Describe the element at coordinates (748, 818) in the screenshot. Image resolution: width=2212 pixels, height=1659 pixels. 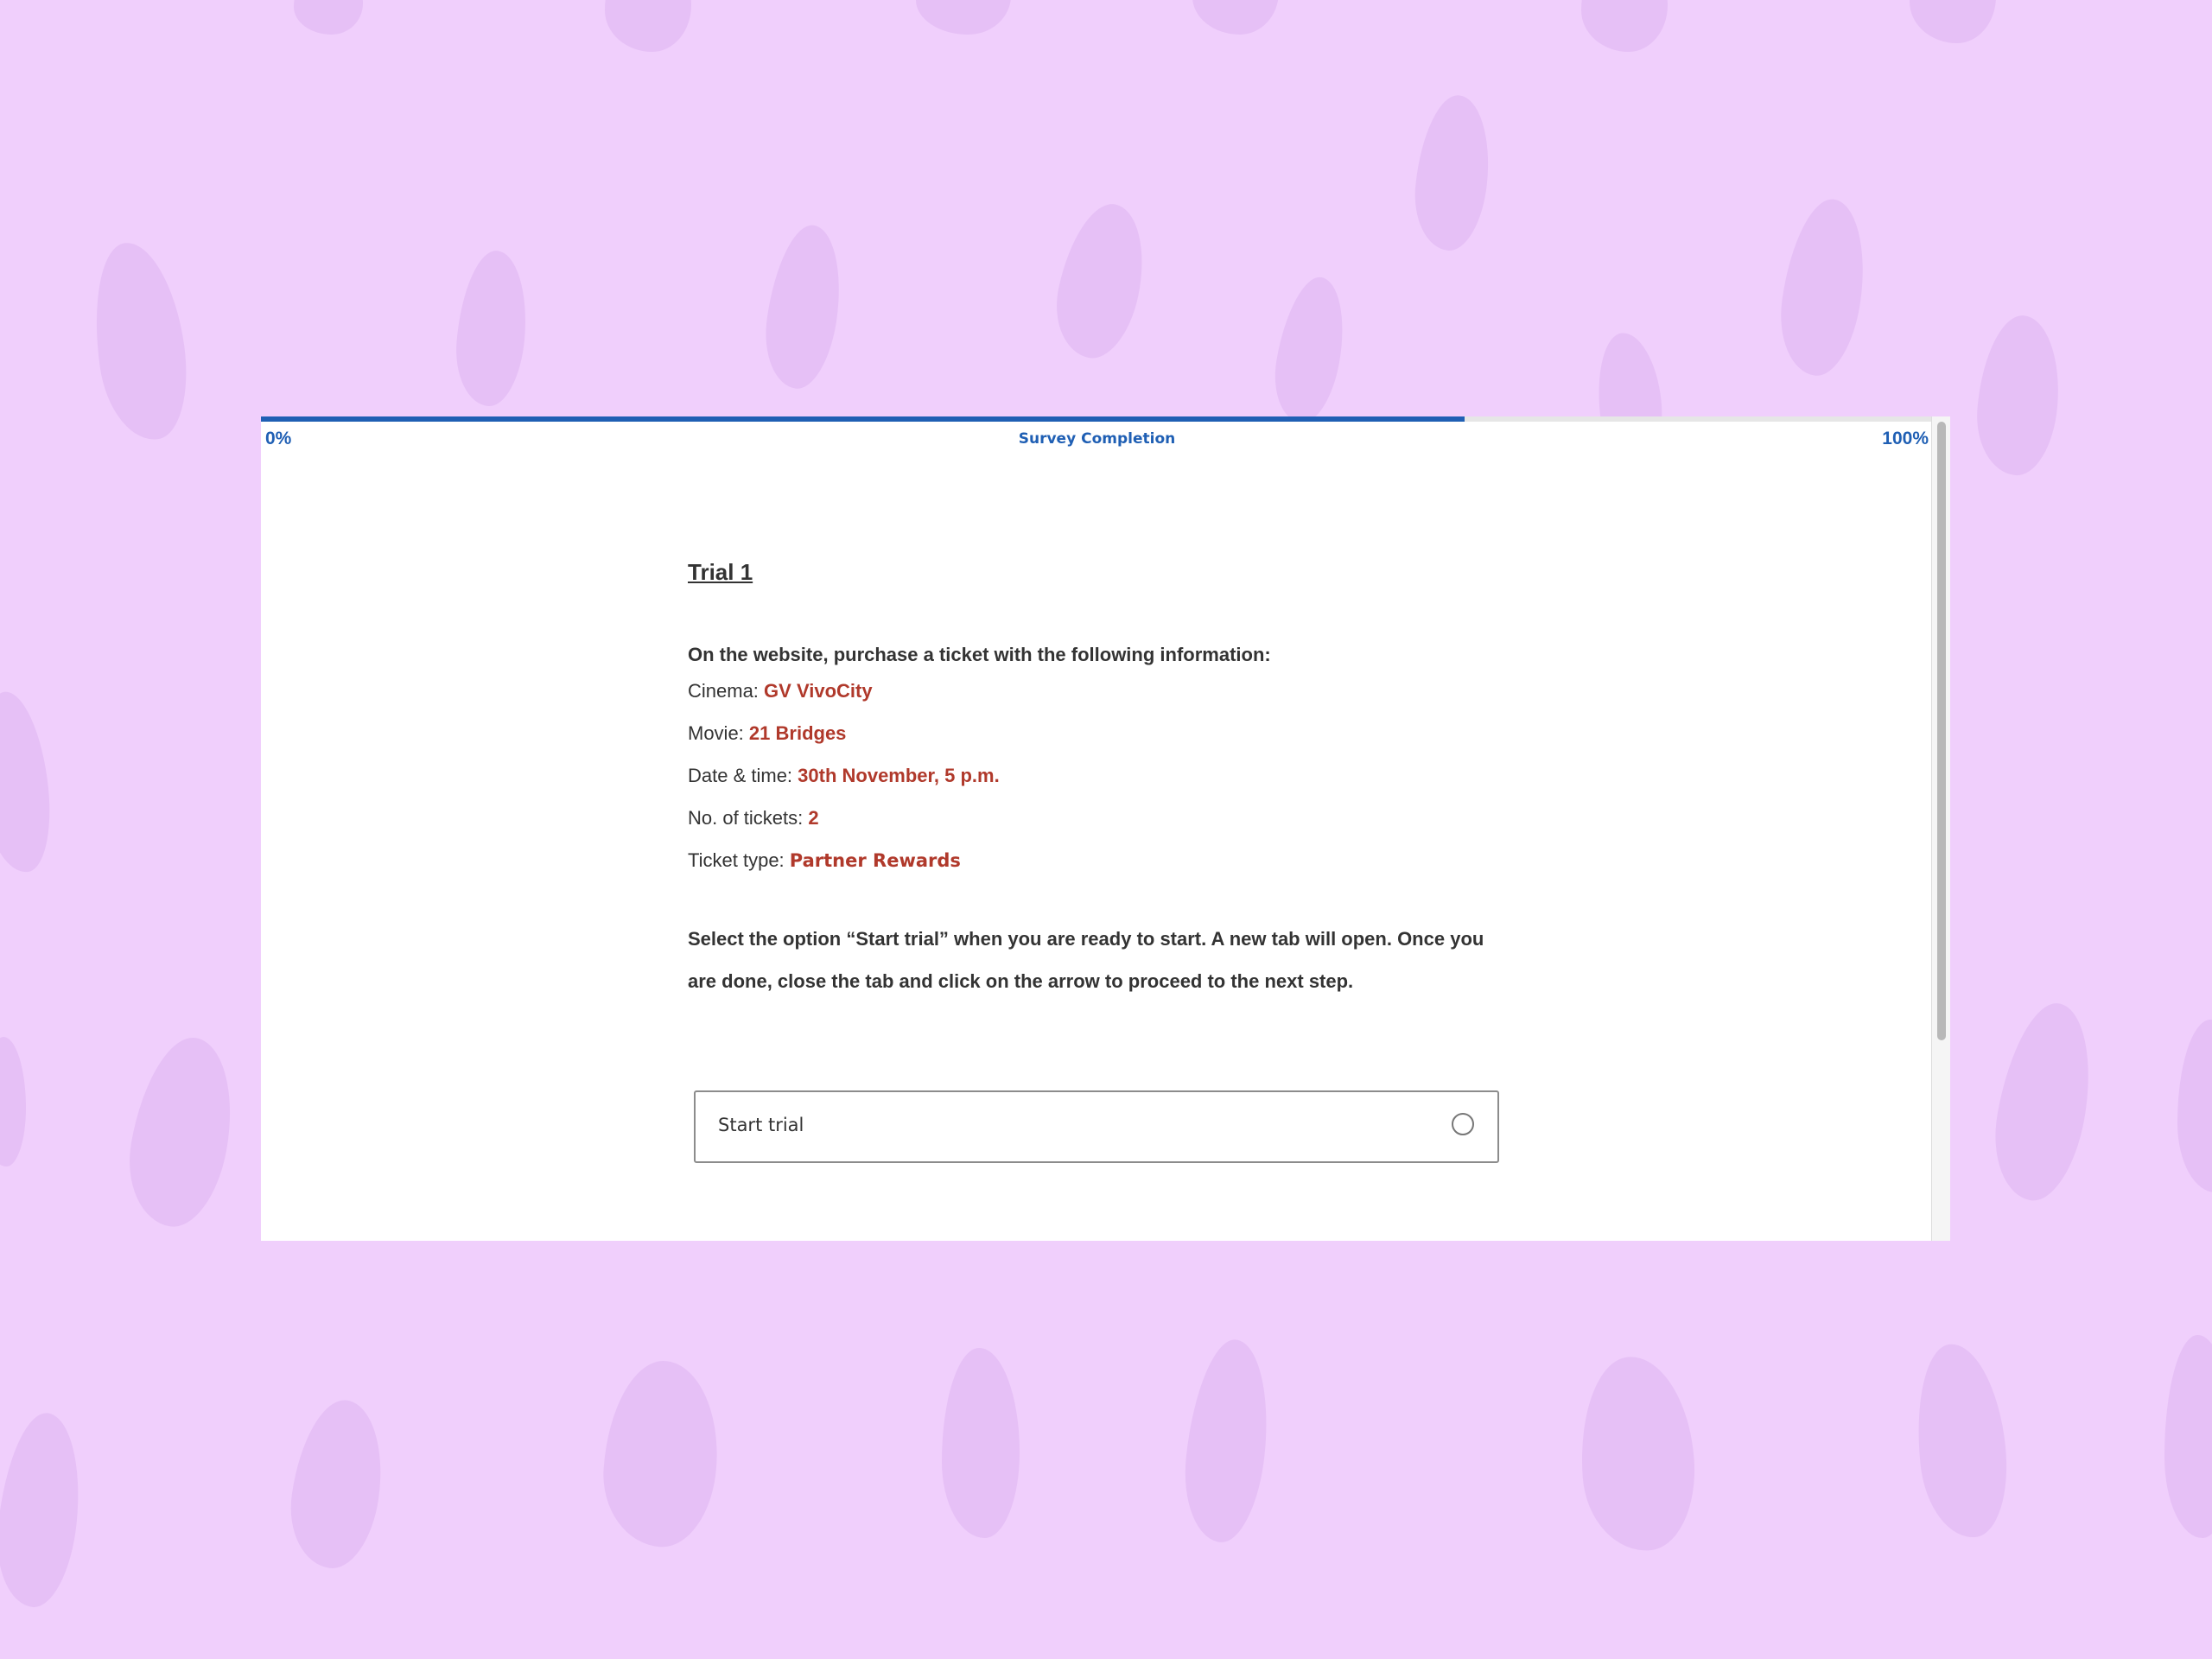
I see `field-label: No. of tickets:` at that location.